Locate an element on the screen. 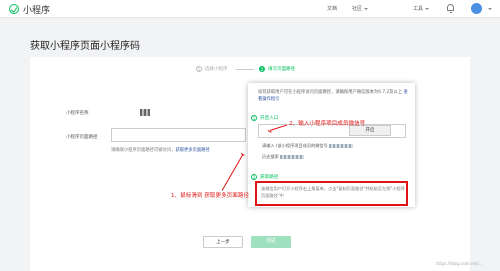 The width and height of the screenshot is (500, 271). nav-community-label: 社区 is located at coordinates (357, 9).